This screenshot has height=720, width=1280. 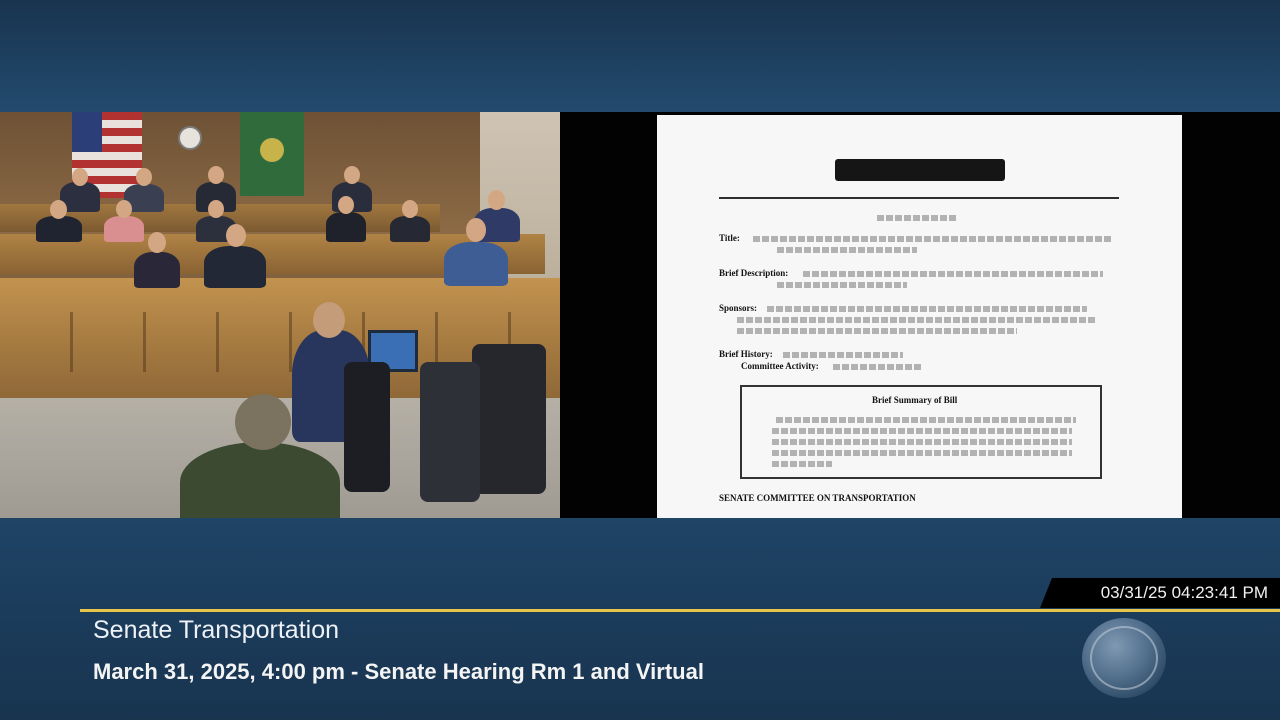 What do you see at coordinates (190, 138) in the screenshot?
I see `wall-clock-icon` at bounding box center [190, 138].